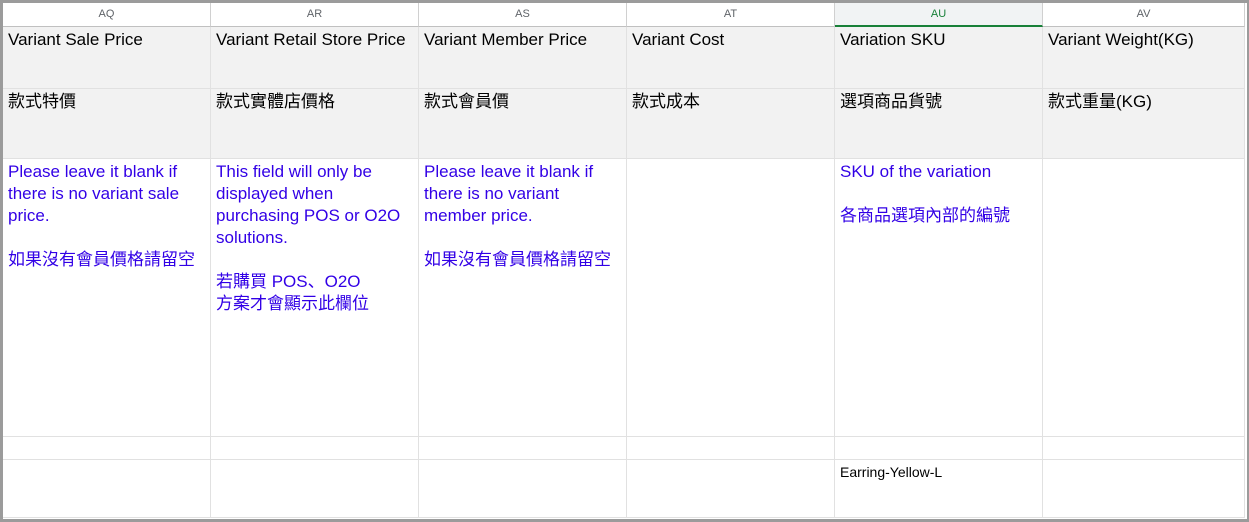  I want to click on header-zh-cell-au: 選項商品貨號, so click(939, 124).